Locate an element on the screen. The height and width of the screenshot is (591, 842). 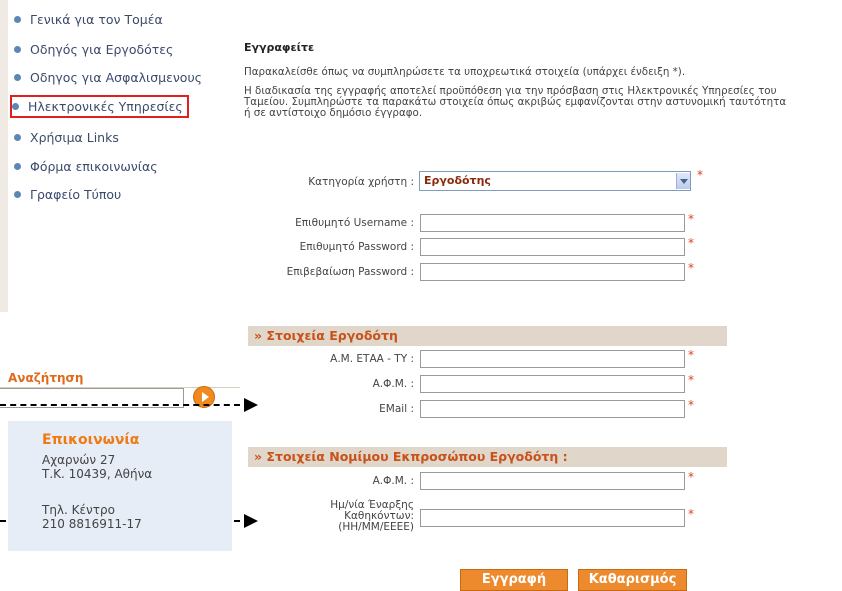
password-confirm-field is located at coordinates (552, 272).